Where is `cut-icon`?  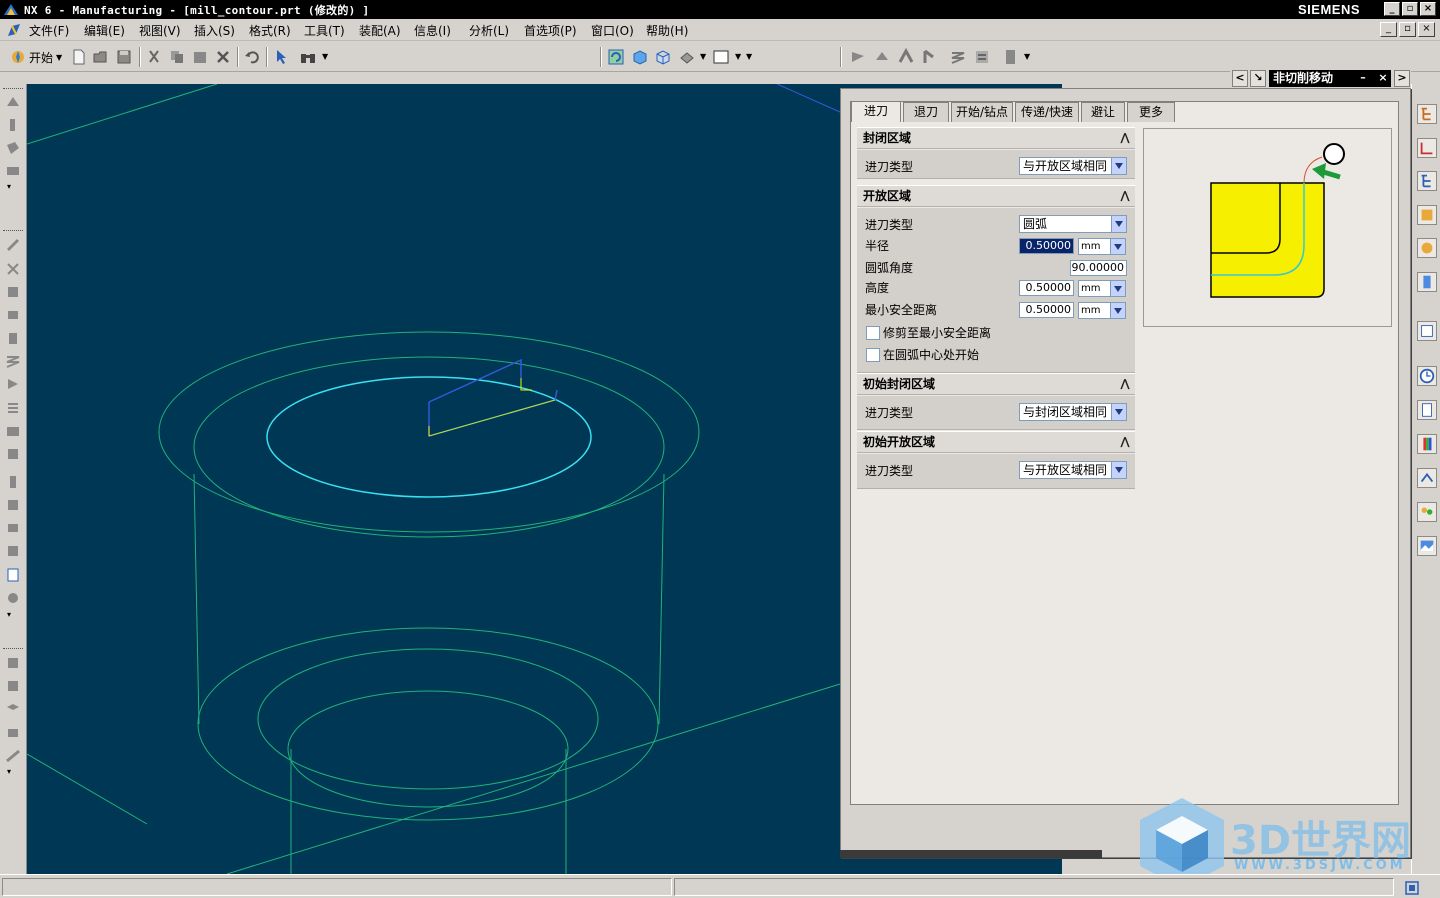
cut-icon is located at coordinates (154, 57).